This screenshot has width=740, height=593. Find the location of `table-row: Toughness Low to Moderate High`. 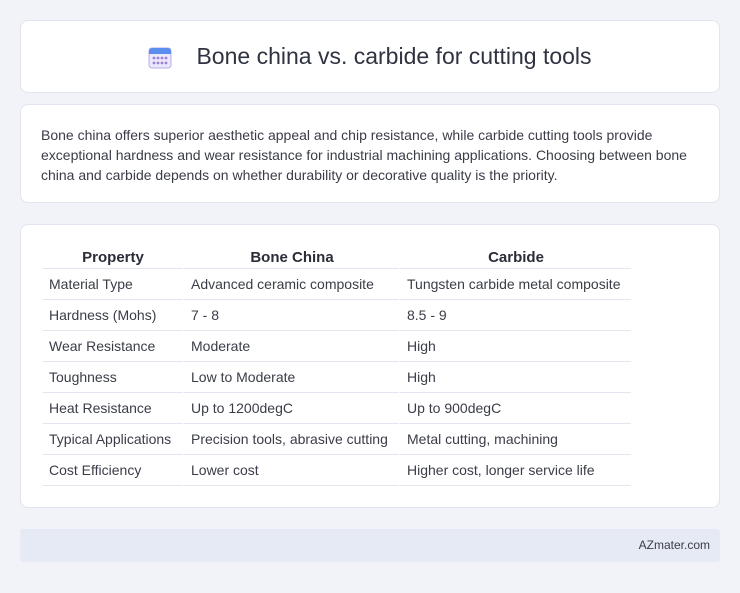

table-row: Toughness Low to Moderate High is located at coordinates (337, 377).